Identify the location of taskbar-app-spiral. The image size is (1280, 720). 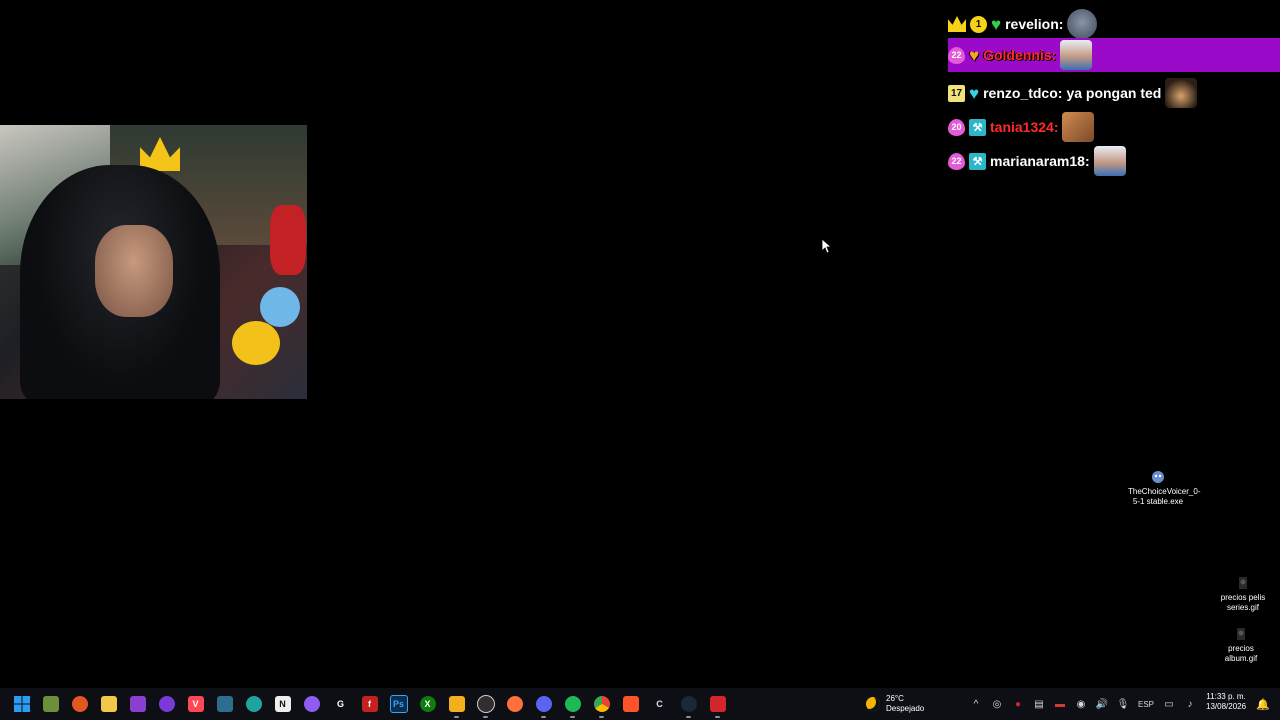
(166, 704).